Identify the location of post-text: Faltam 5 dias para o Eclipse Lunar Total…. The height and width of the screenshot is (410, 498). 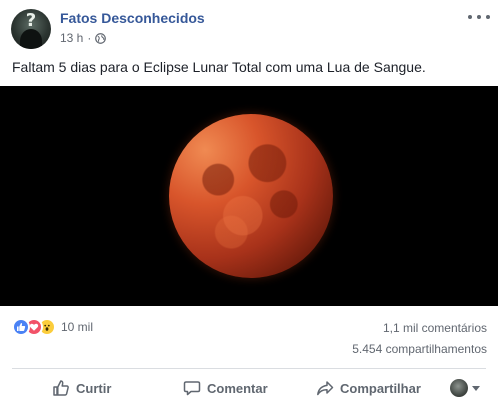
(219, 67).